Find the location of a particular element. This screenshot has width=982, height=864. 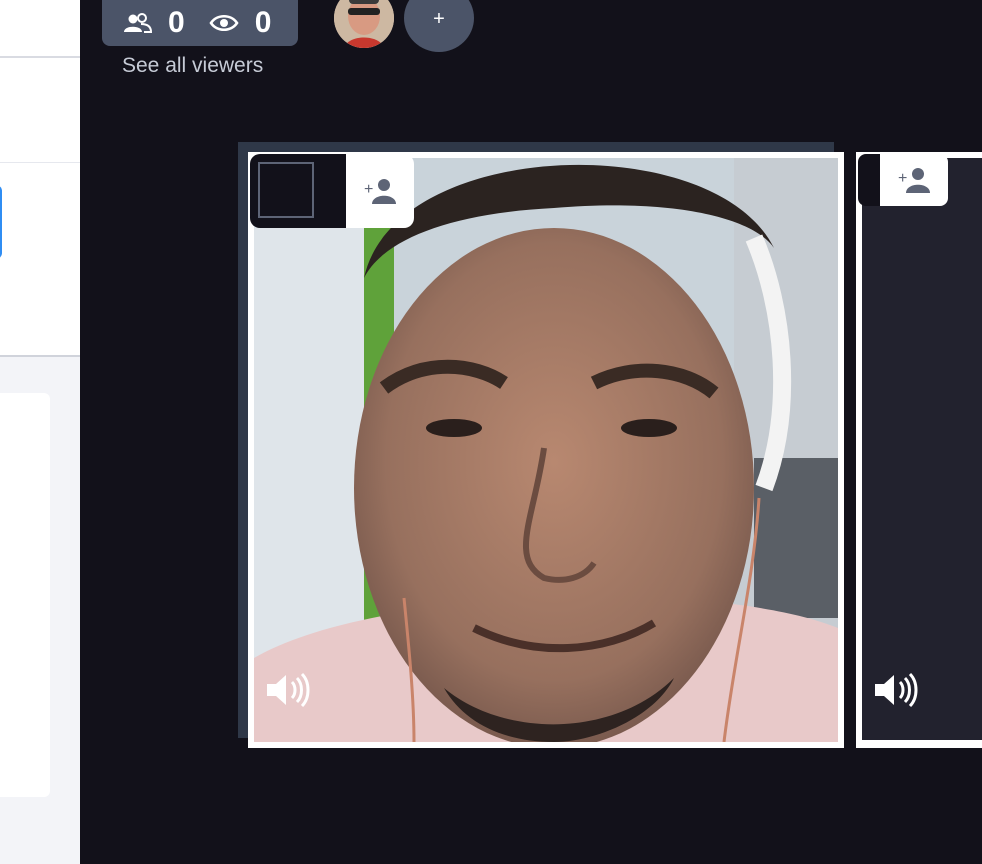

viewer-stats: 0 0 is located at coordinates (200, 23).